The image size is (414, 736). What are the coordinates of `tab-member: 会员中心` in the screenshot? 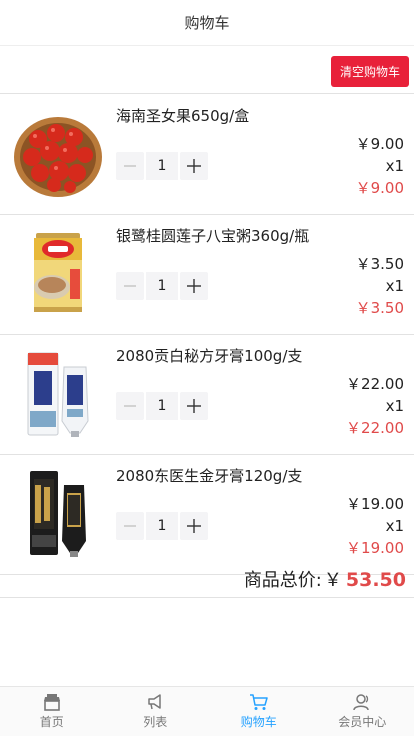 It's located at (362, 711).